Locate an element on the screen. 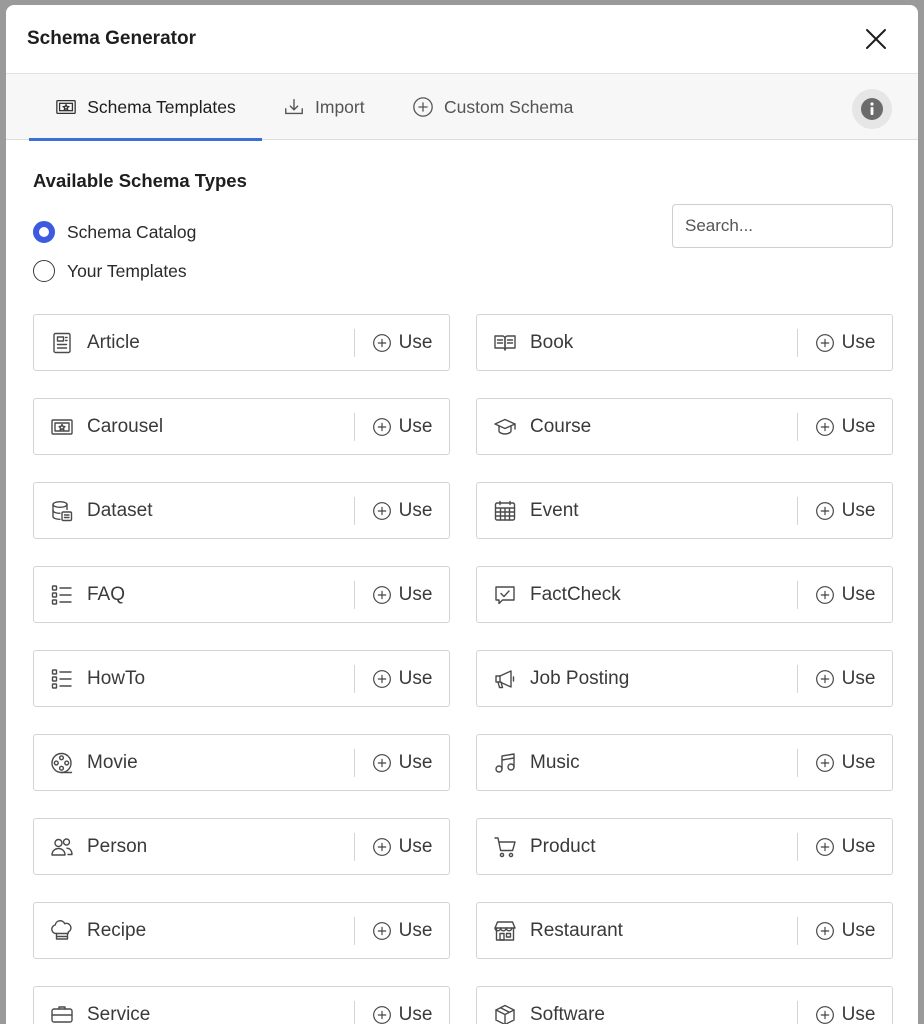  film-reel-icon is located at coordinates (62, 763).